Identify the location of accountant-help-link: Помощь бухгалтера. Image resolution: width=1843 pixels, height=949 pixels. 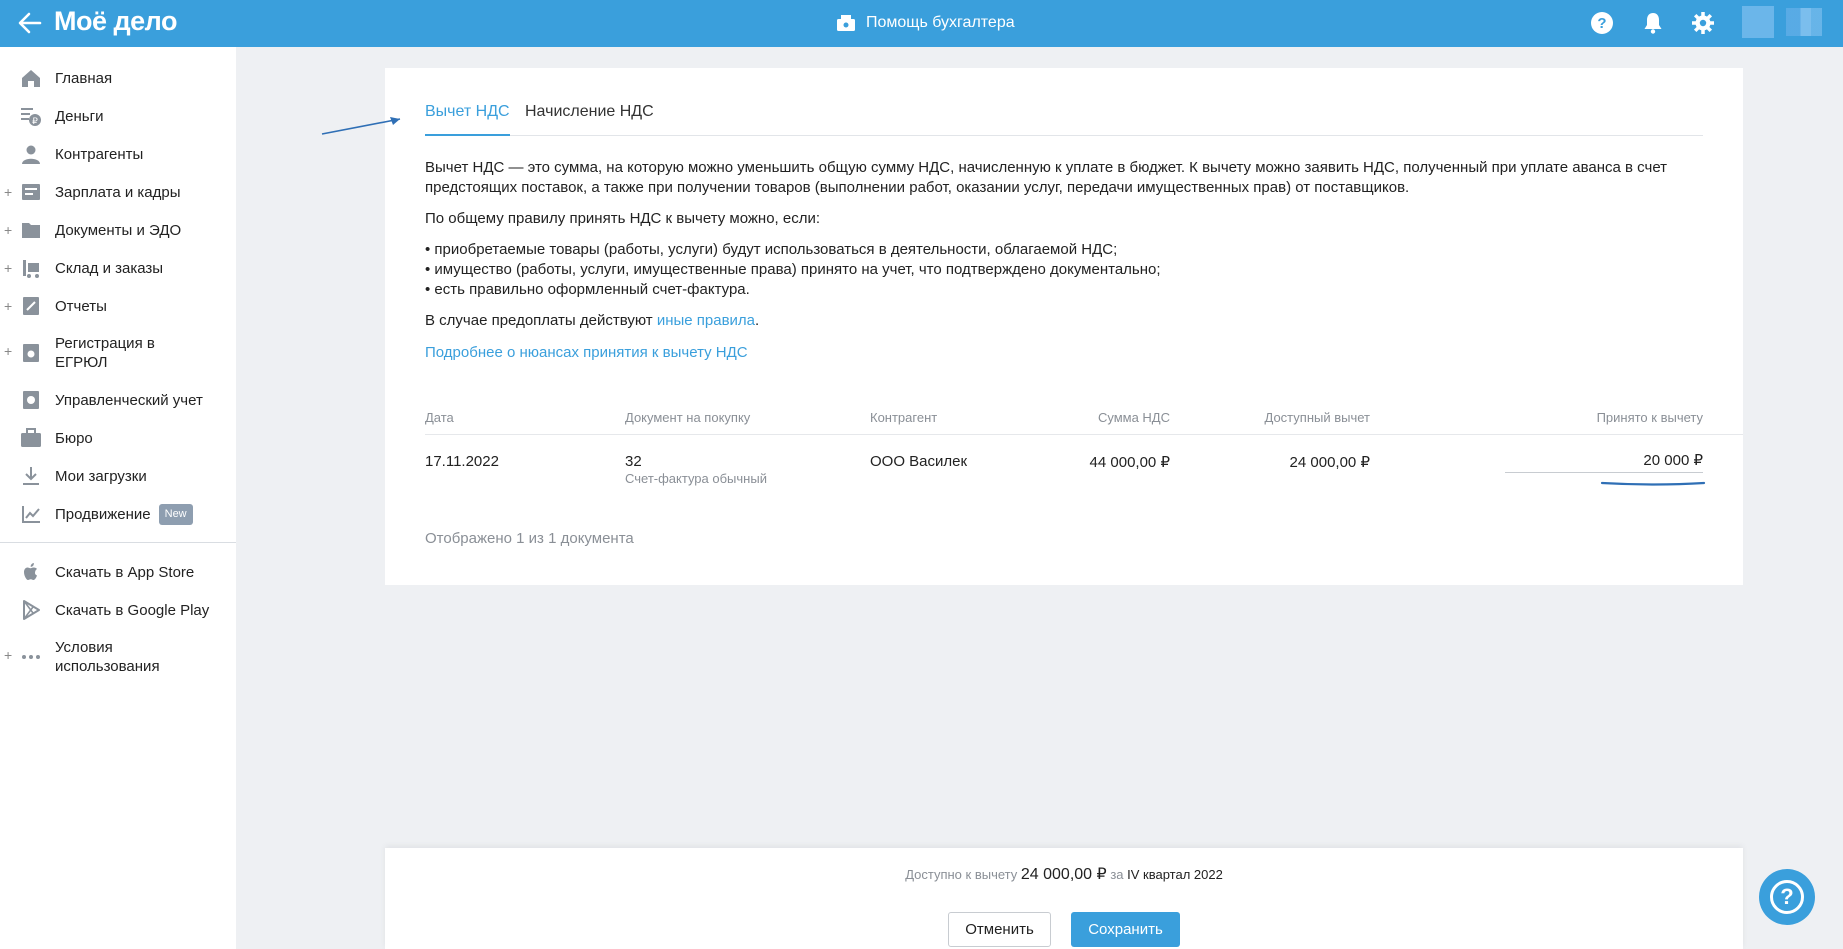
(925, 23).